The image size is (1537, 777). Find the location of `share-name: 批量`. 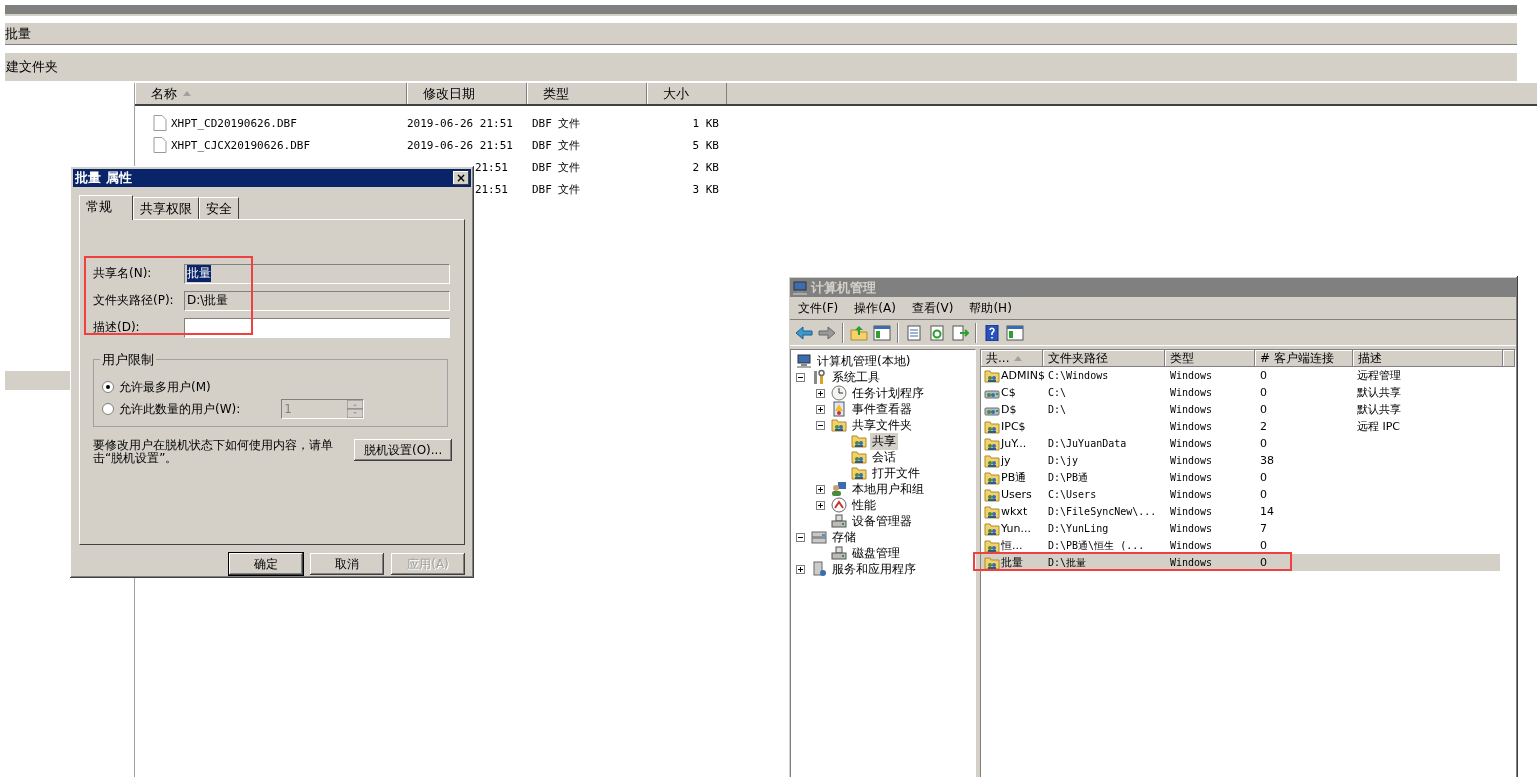

share-name: 批量 is located at coordinates (1012, 562).